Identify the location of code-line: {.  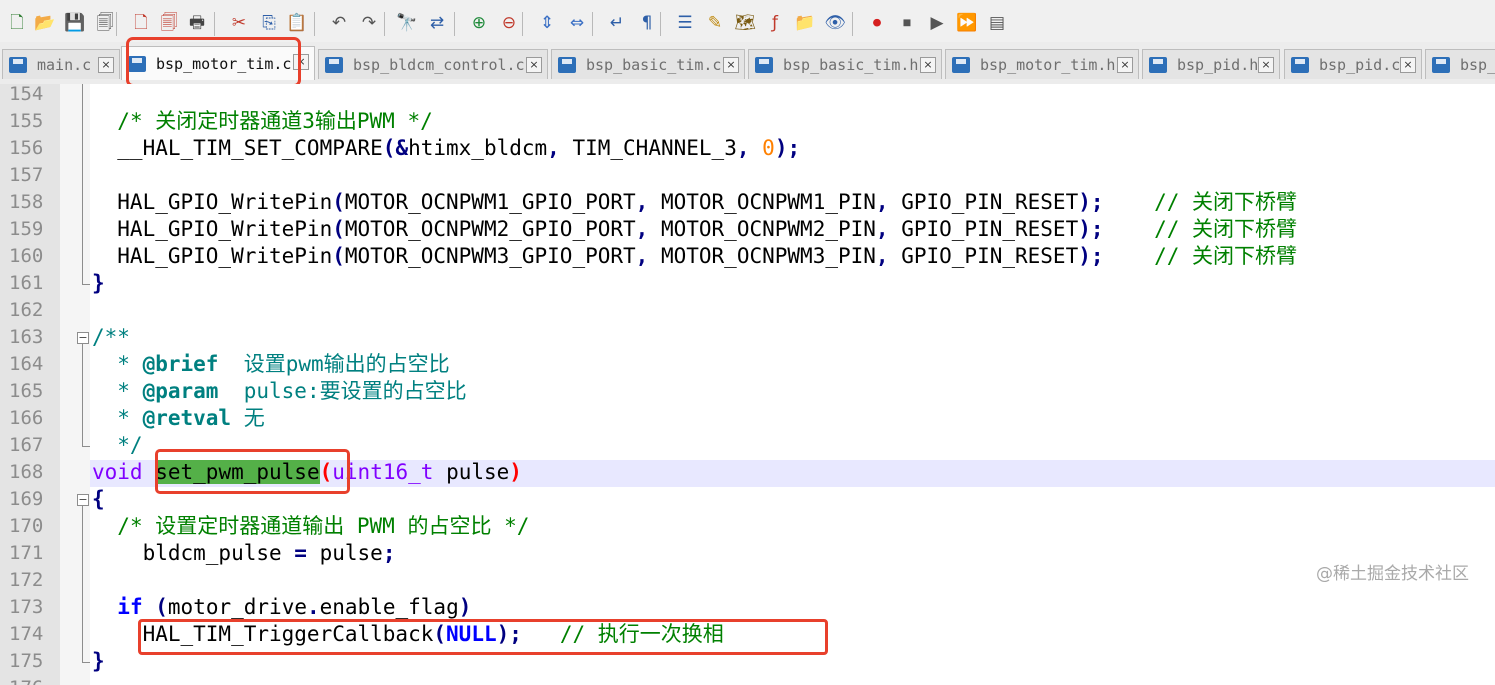
(98, 499).